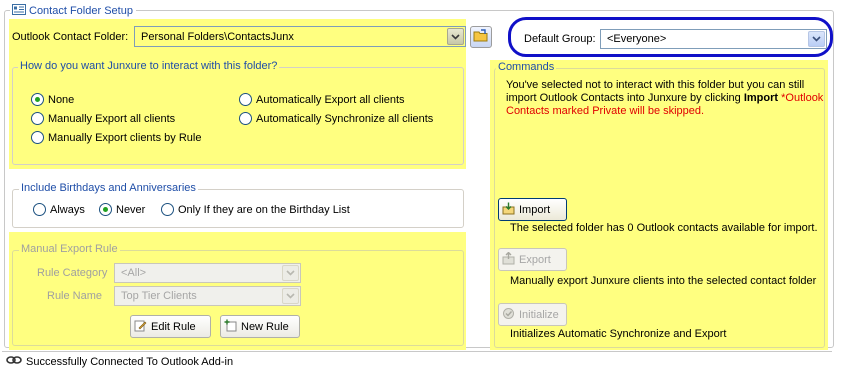 This screenshot has height=379, width=843. Describe the element at coordinates (75, 296) in the screenshot. I see `rule-name-label: Rule Name` at that location.